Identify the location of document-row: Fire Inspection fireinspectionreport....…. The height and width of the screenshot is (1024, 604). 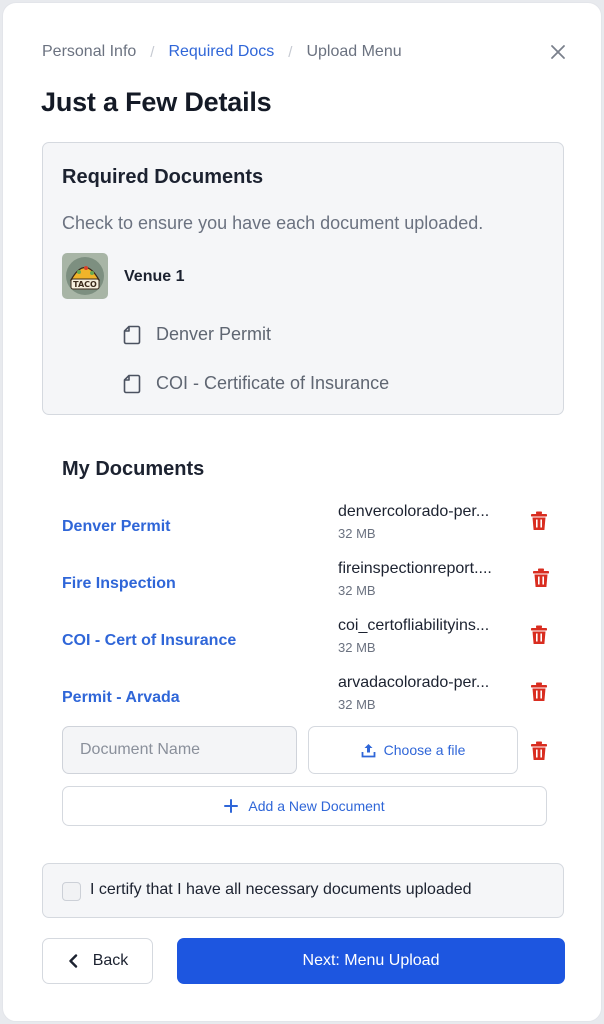
(312, 588).